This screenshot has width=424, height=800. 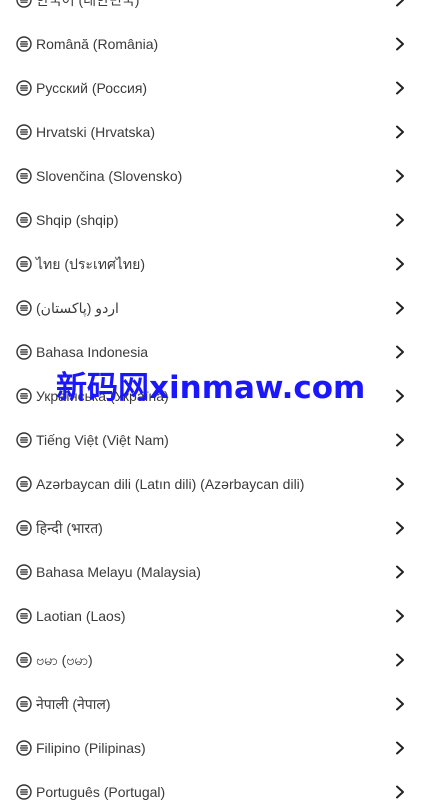 I want to click on language-label: Русский (Россия), so click(x=92, y=88).